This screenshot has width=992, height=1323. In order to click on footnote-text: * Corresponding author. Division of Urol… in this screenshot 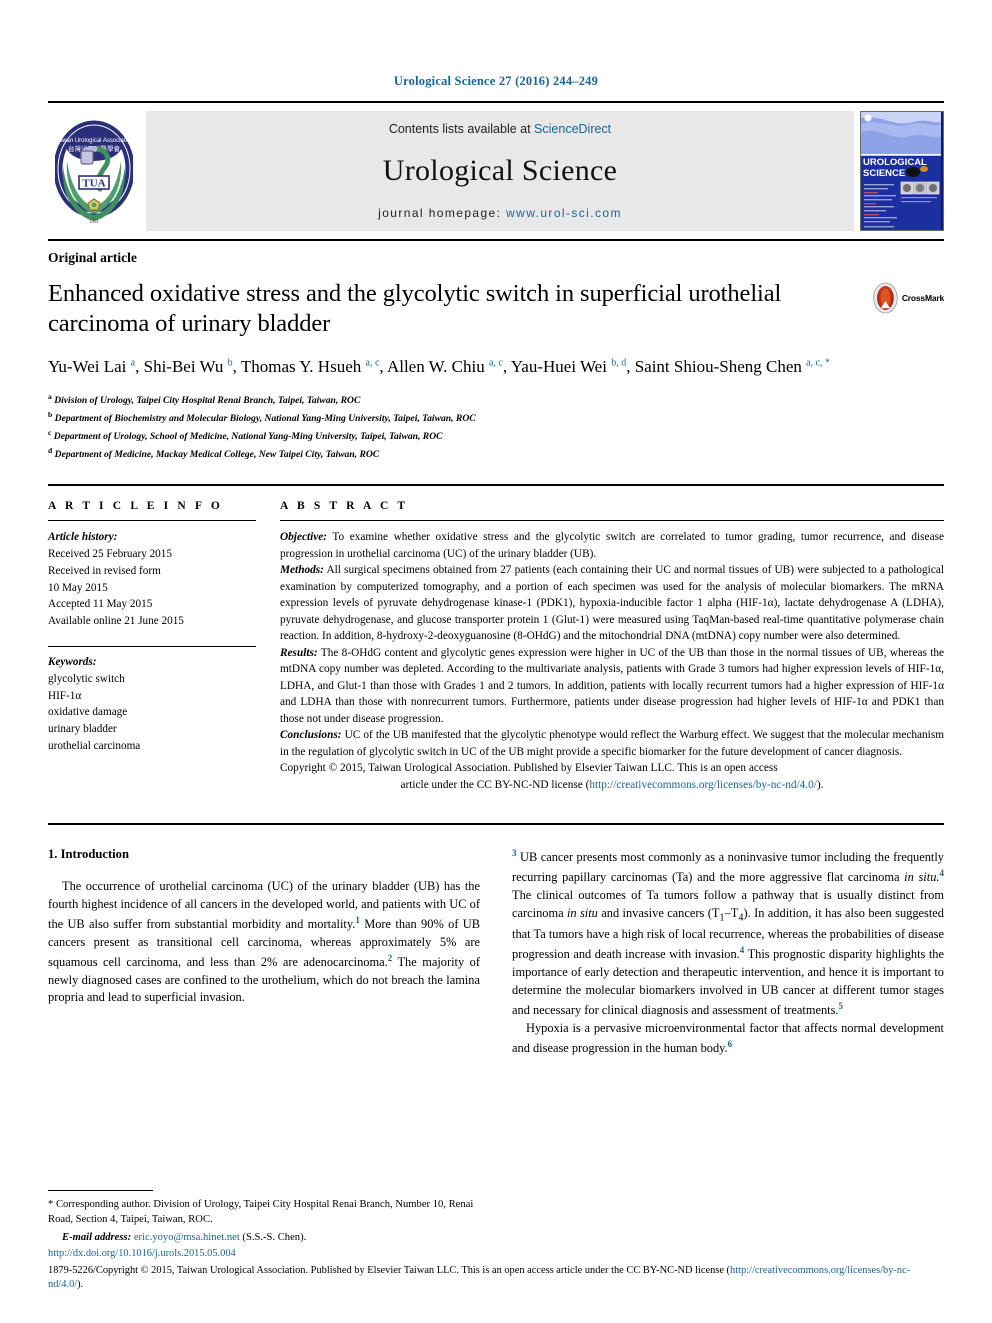, I will do `click(263, 1212)`.